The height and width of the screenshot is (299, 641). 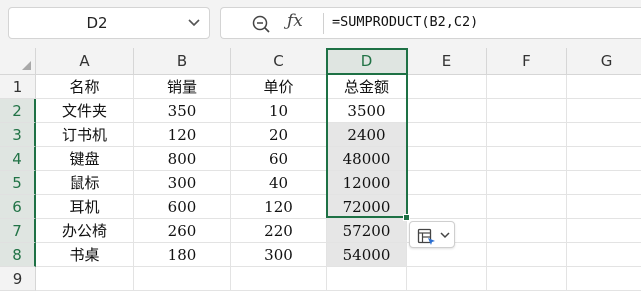 I want to click on cell-f2, so click(x=527, y=111).